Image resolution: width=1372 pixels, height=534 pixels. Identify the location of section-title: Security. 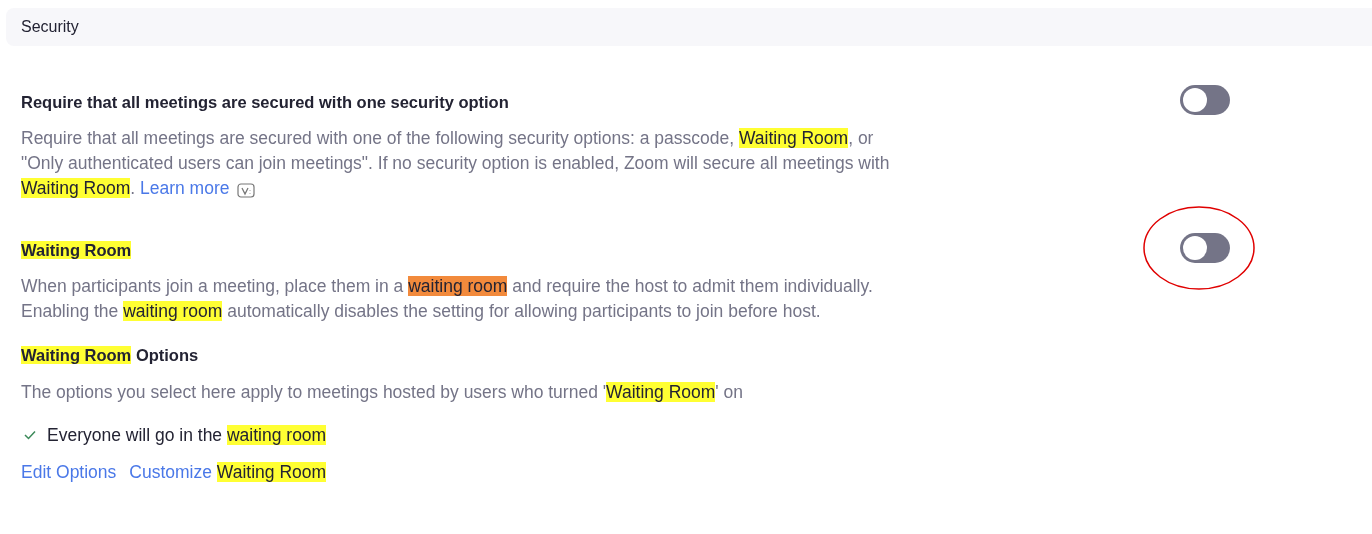
(50, 27).